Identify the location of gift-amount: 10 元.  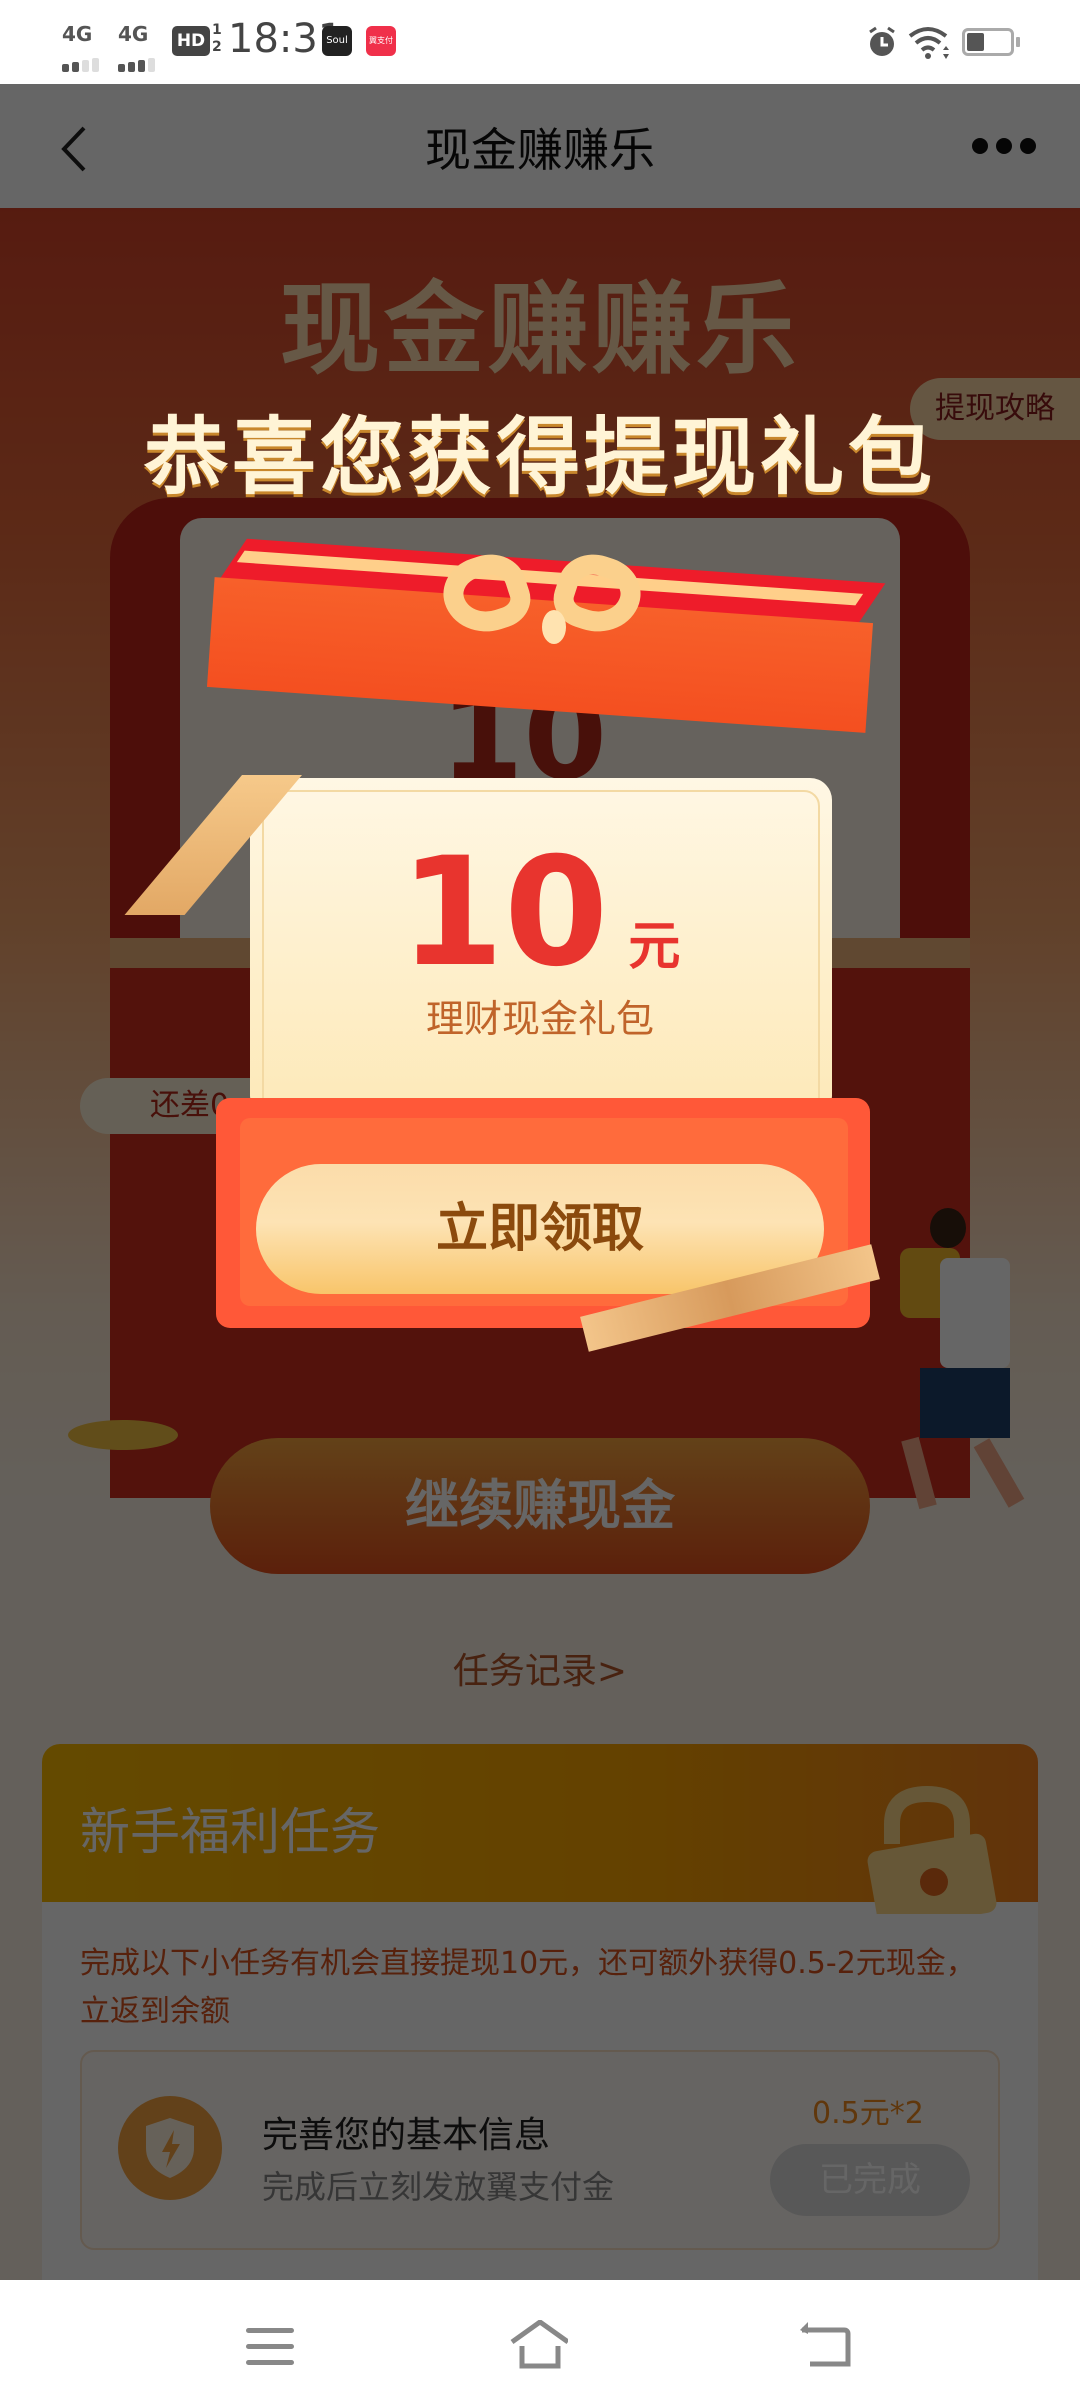
(540, 913).